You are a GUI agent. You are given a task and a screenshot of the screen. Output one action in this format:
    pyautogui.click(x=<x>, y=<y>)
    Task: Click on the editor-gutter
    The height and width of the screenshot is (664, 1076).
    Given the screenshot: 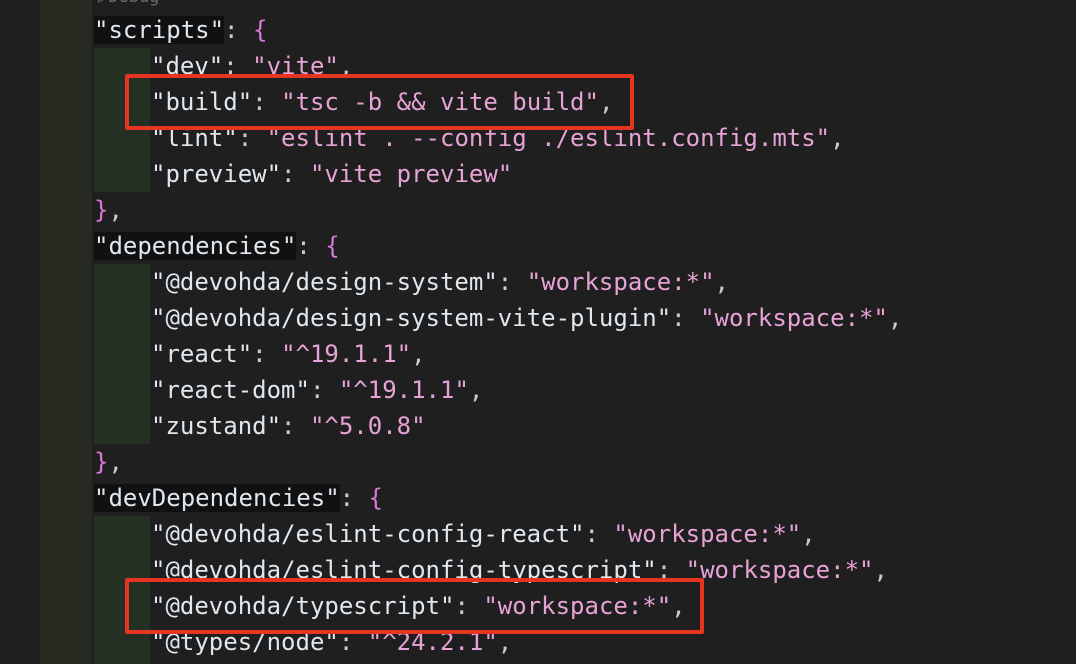 What is the action you would take?
    pyautogui.click(x=66, y=332)
    